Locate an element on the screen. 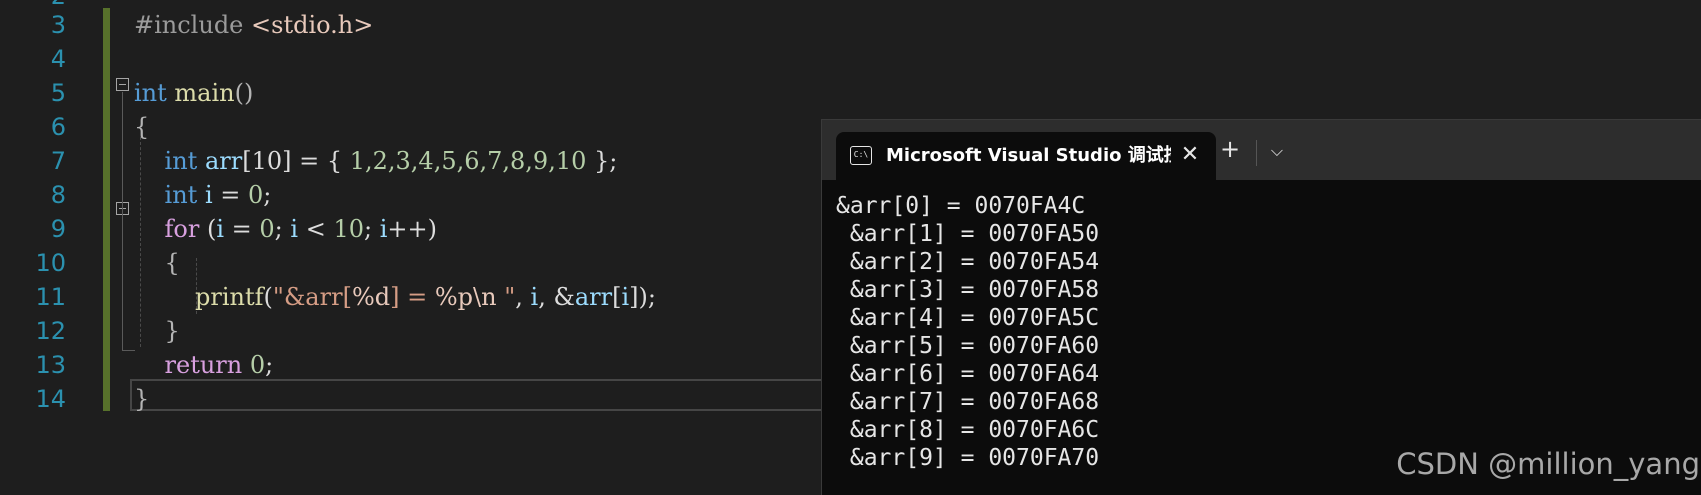 This screenshot has height=495, width=1701. array-values: 1,2,3,4,5,6,7,8,9,10 is located at coordinates (468, 161).